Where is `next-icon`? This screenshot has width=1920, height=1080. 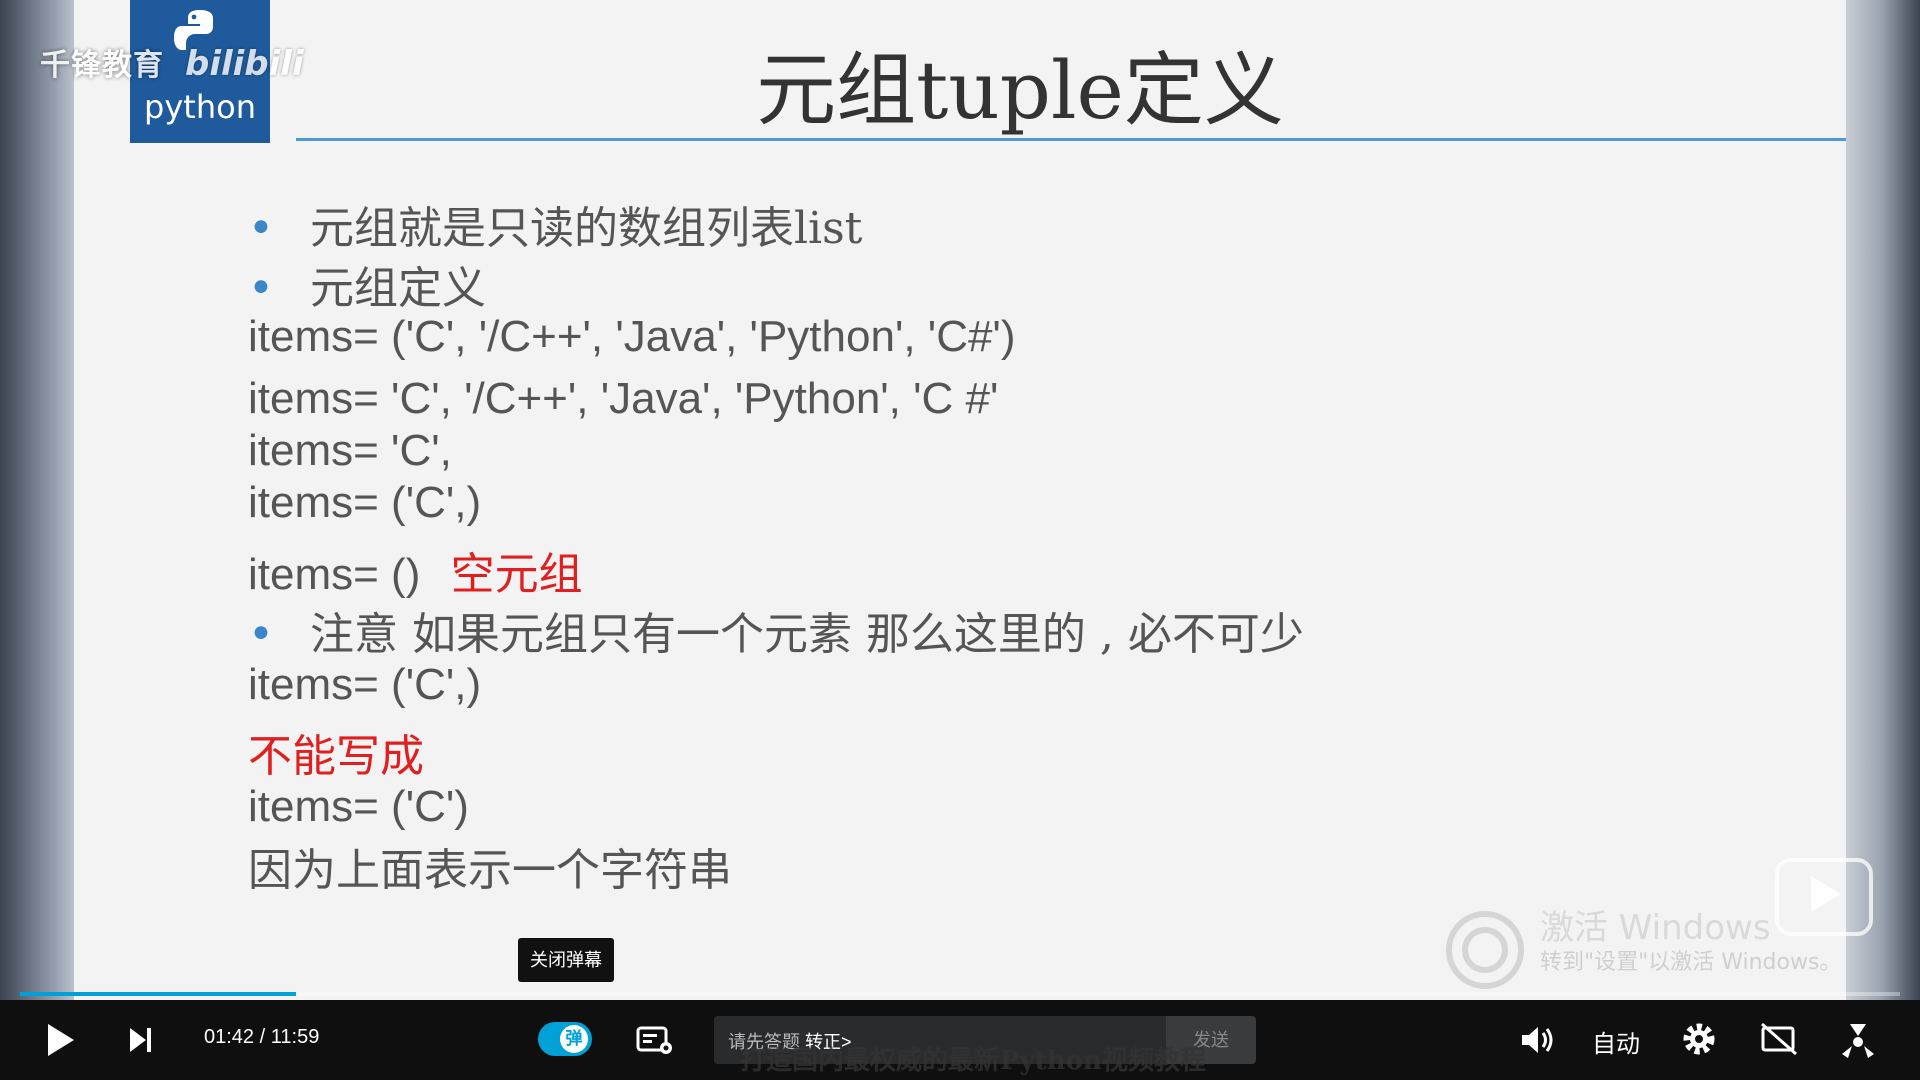
next-icon is located at coordinates (140, 1040).